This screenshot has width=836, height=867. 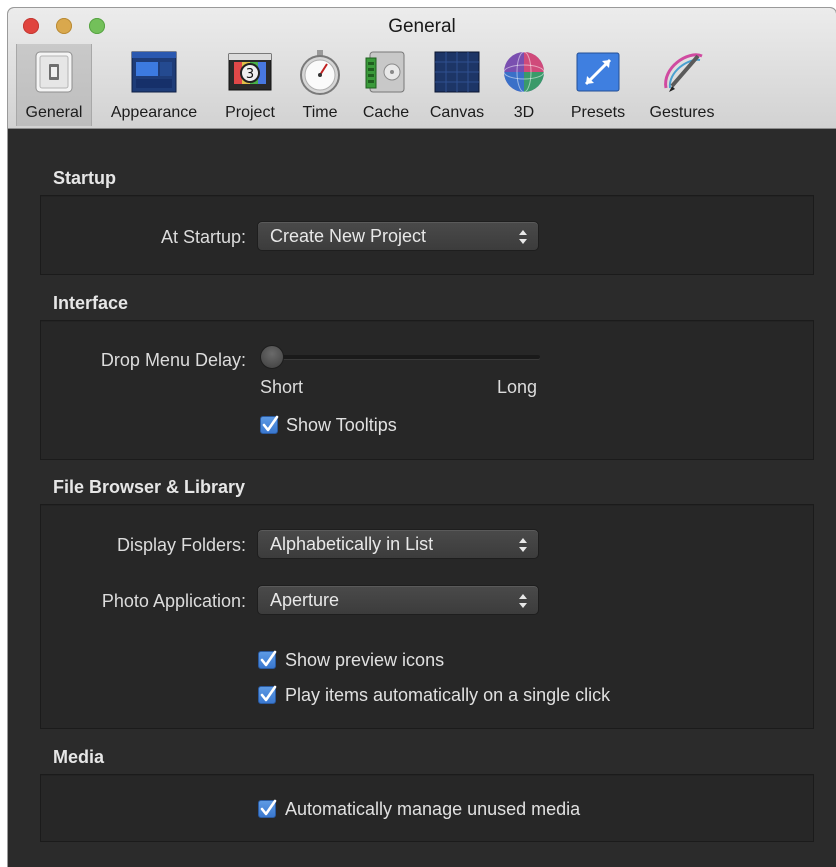 I want to click on drop-menu-delay-slider-knob, so click(x=272, y=357).